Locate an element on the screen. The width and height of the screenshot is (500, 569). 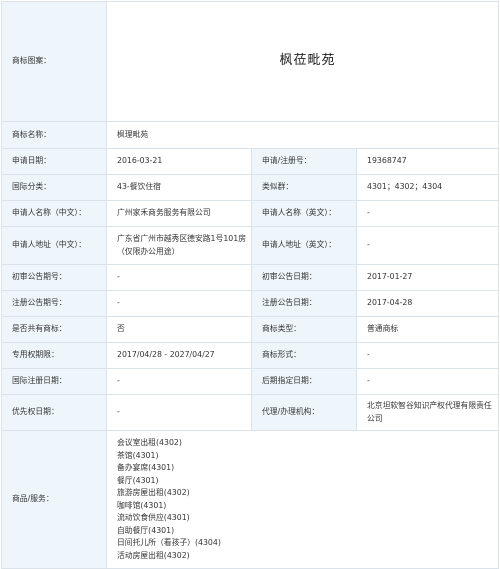
image-label: 商标图案： is located at coordinates (54, 61).